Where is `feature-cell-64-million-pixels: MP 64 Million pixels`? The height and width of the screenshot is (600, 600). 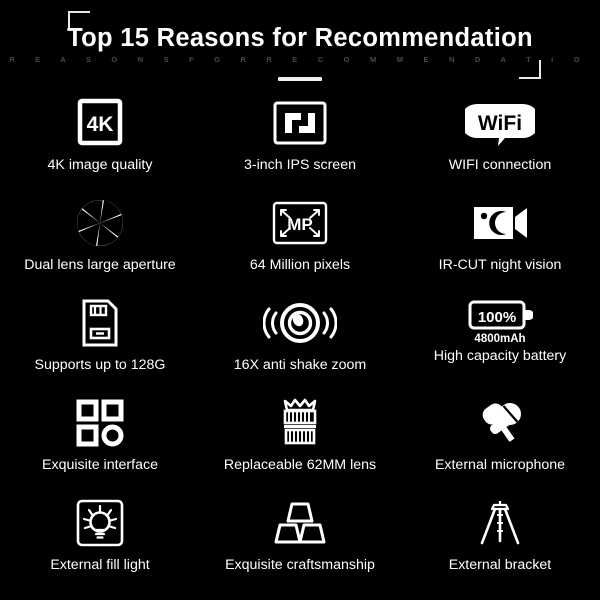 feature-cell-64-million-pixels: MP 64 Million pixels is located at coordinates (300, 242).